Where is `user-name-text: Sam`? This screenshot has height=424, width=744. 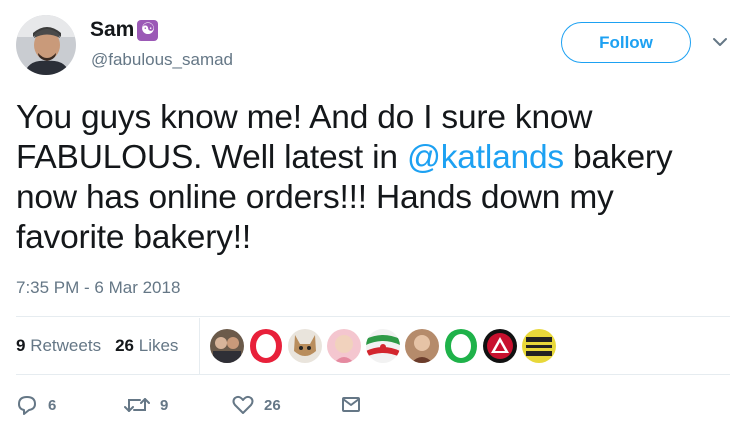
user-name-text: Sam is located at coordinates (112, 30).